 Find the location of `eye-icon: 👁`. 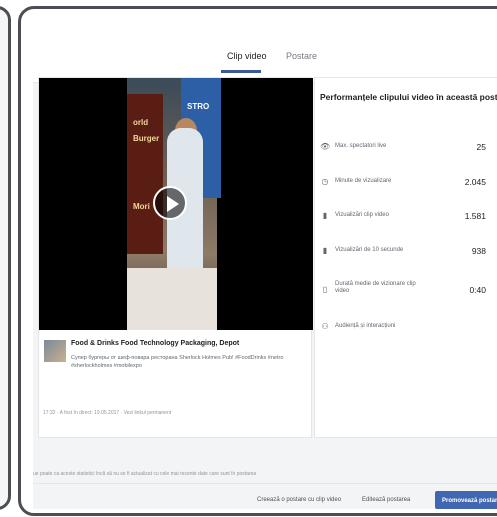

eye-icon: 👁 is located at coordinates (325, 146).